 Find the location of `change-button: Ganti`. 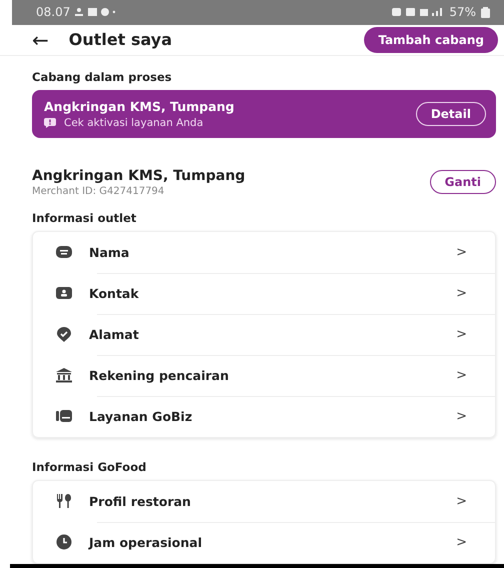

change-button: Ganti is located at coordinates (463, 182).